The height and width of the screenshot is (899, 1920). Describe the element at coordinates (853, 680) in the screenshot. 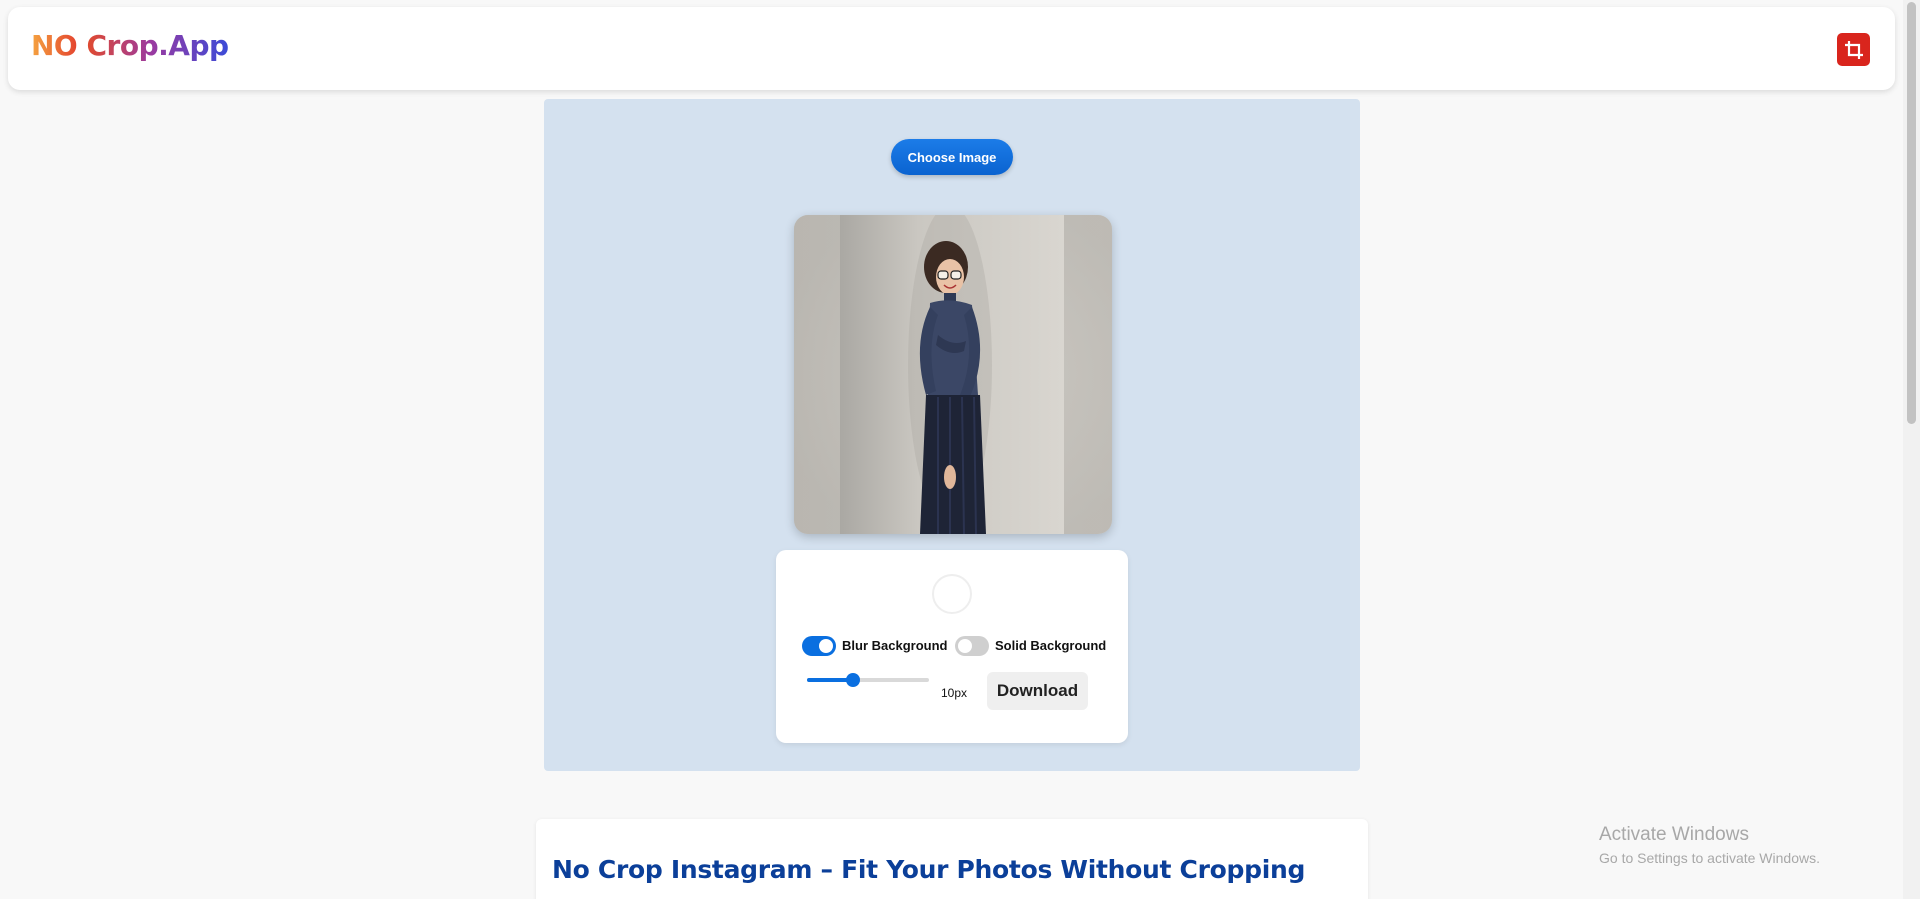

I see `slider-thumb` at that location.